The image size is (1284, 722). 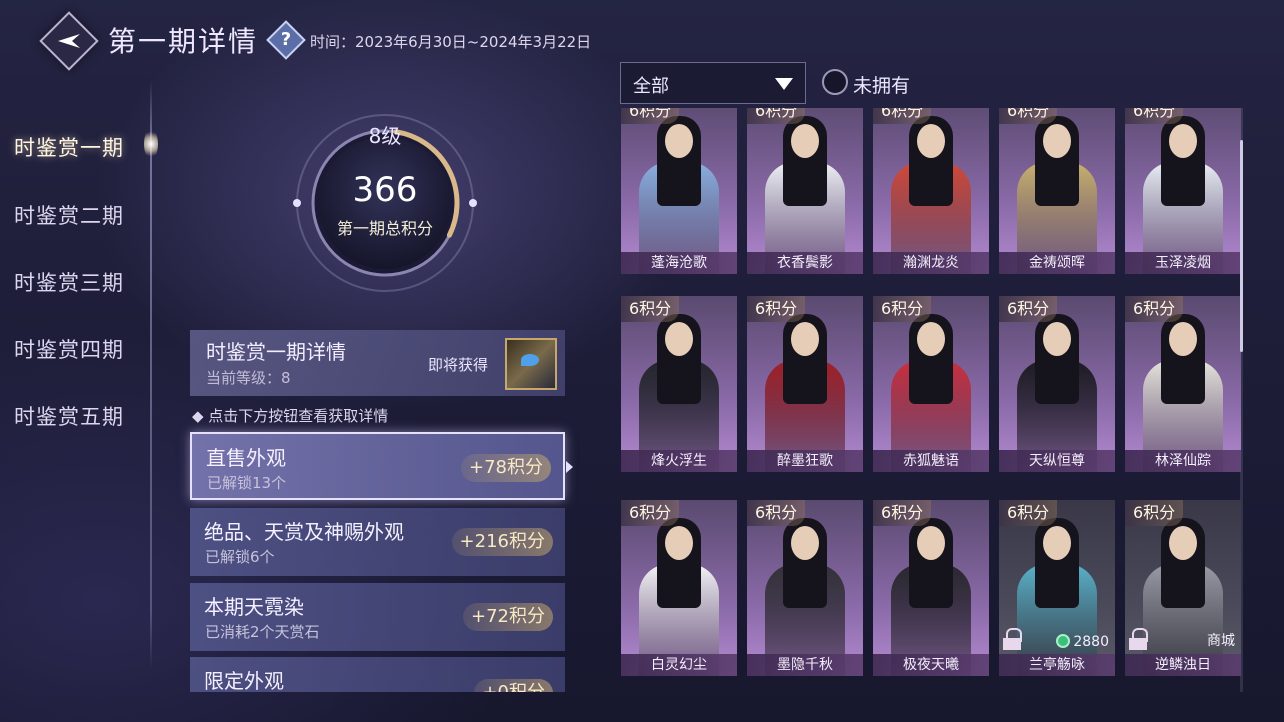 What do you see at coordinates (247, 483) in the screenshot?
I see `category-sub: 已解锁13个` at bounding box center [247, 483].